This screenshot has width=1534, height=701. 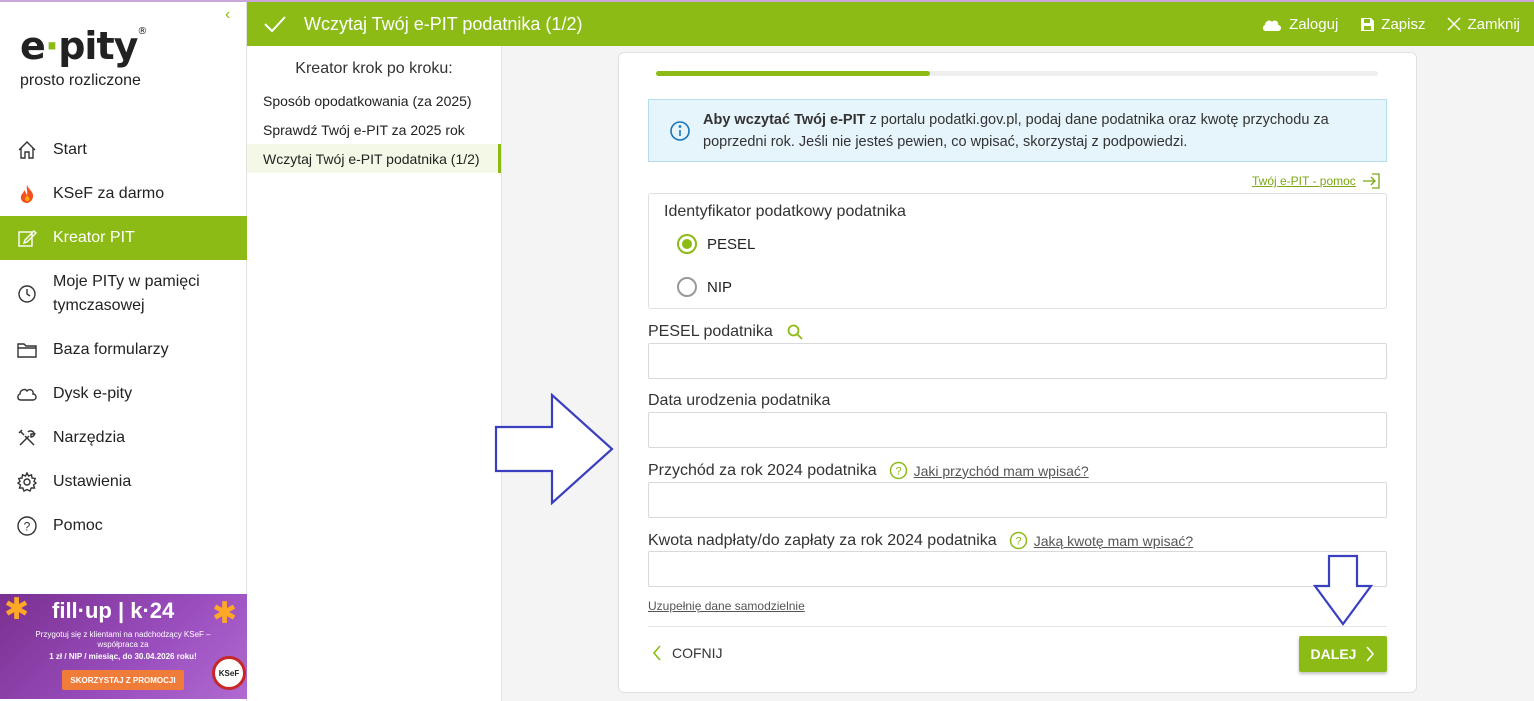 What do you see at coordinates (123, 238) in the screenshot?
I see `sidebar-item-kreator-pit: Kreator PIT` at bounding box center [123, 238].